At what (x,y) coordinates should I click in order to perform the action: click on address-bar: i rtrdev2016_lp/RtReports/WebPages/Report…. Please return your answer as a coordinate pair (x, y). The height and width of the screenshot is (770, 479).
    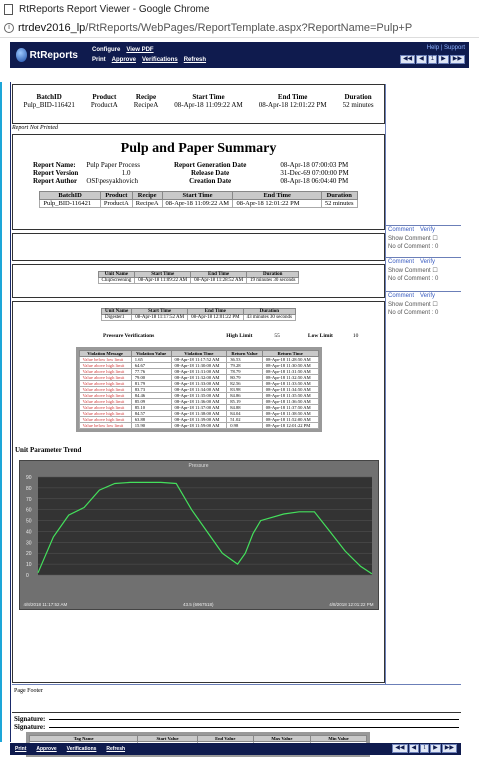
    Looking at the image, I should click on (239, 28).